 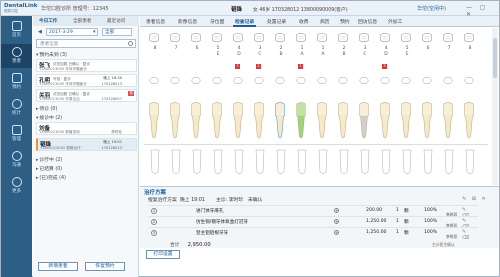 What do you see at coordinates (105, 266) in the screenshot?
I see `restore-appointment-button: 恢复预约` at bounding box center [105, 266].